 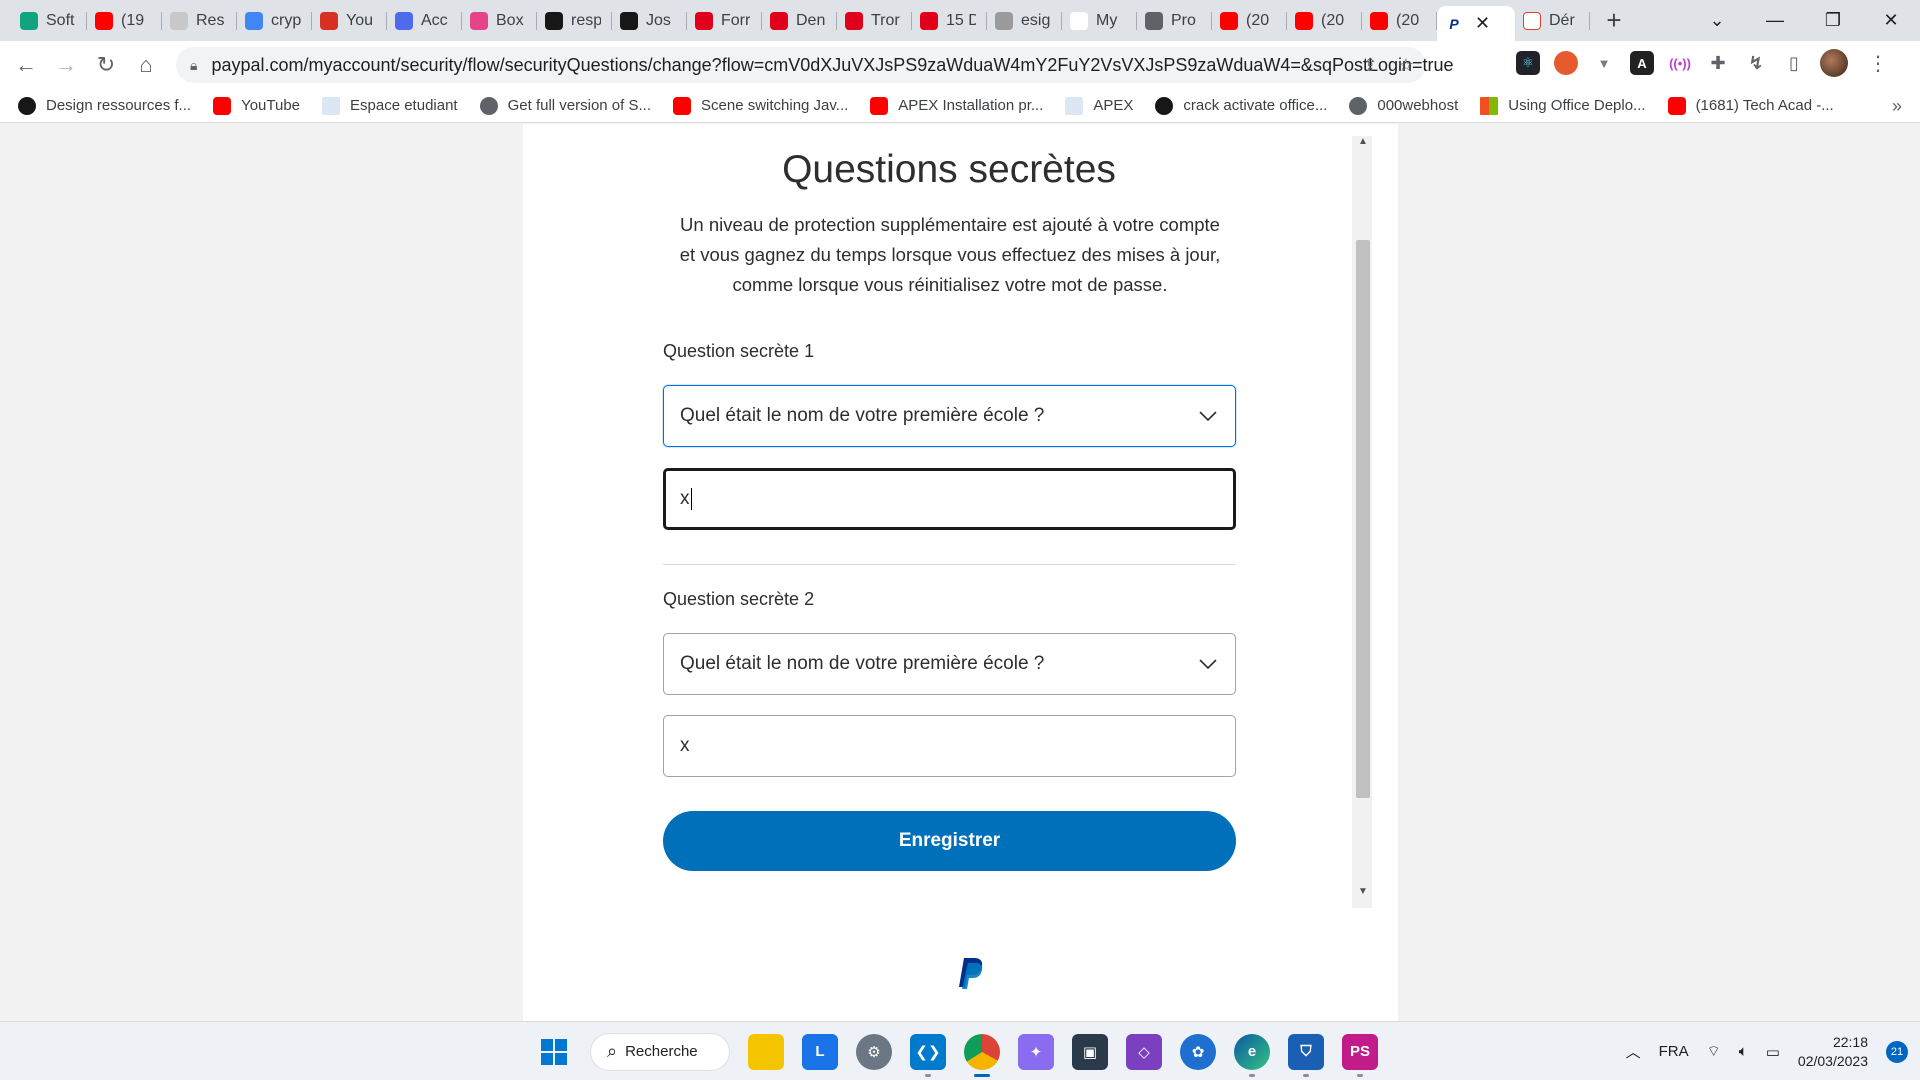 What do you see at coordinates (1403, 105) in the screenshot?
I see `bookmark-item: 000webhost` at bounding box center [1403, 105].